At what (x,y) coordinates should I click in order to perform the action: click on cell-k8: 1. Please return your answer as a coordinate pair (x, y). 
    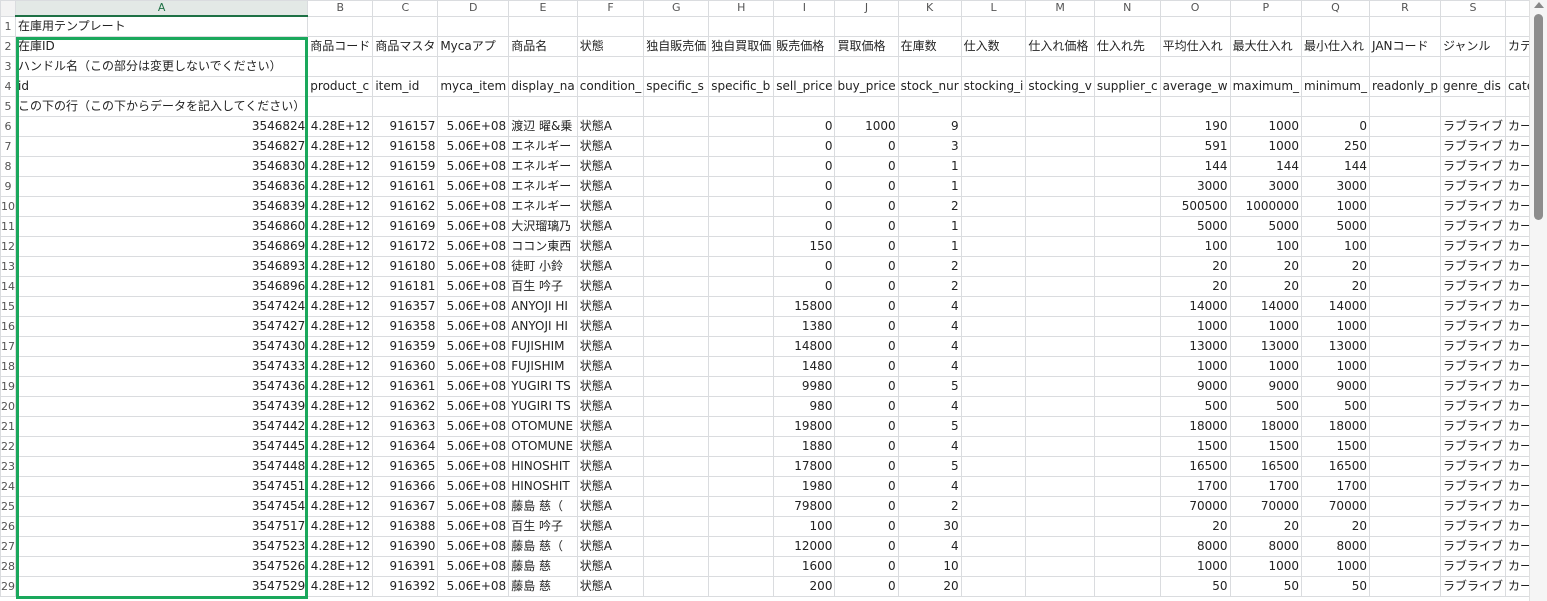
    Looking at the image, I should click on (929, 166).